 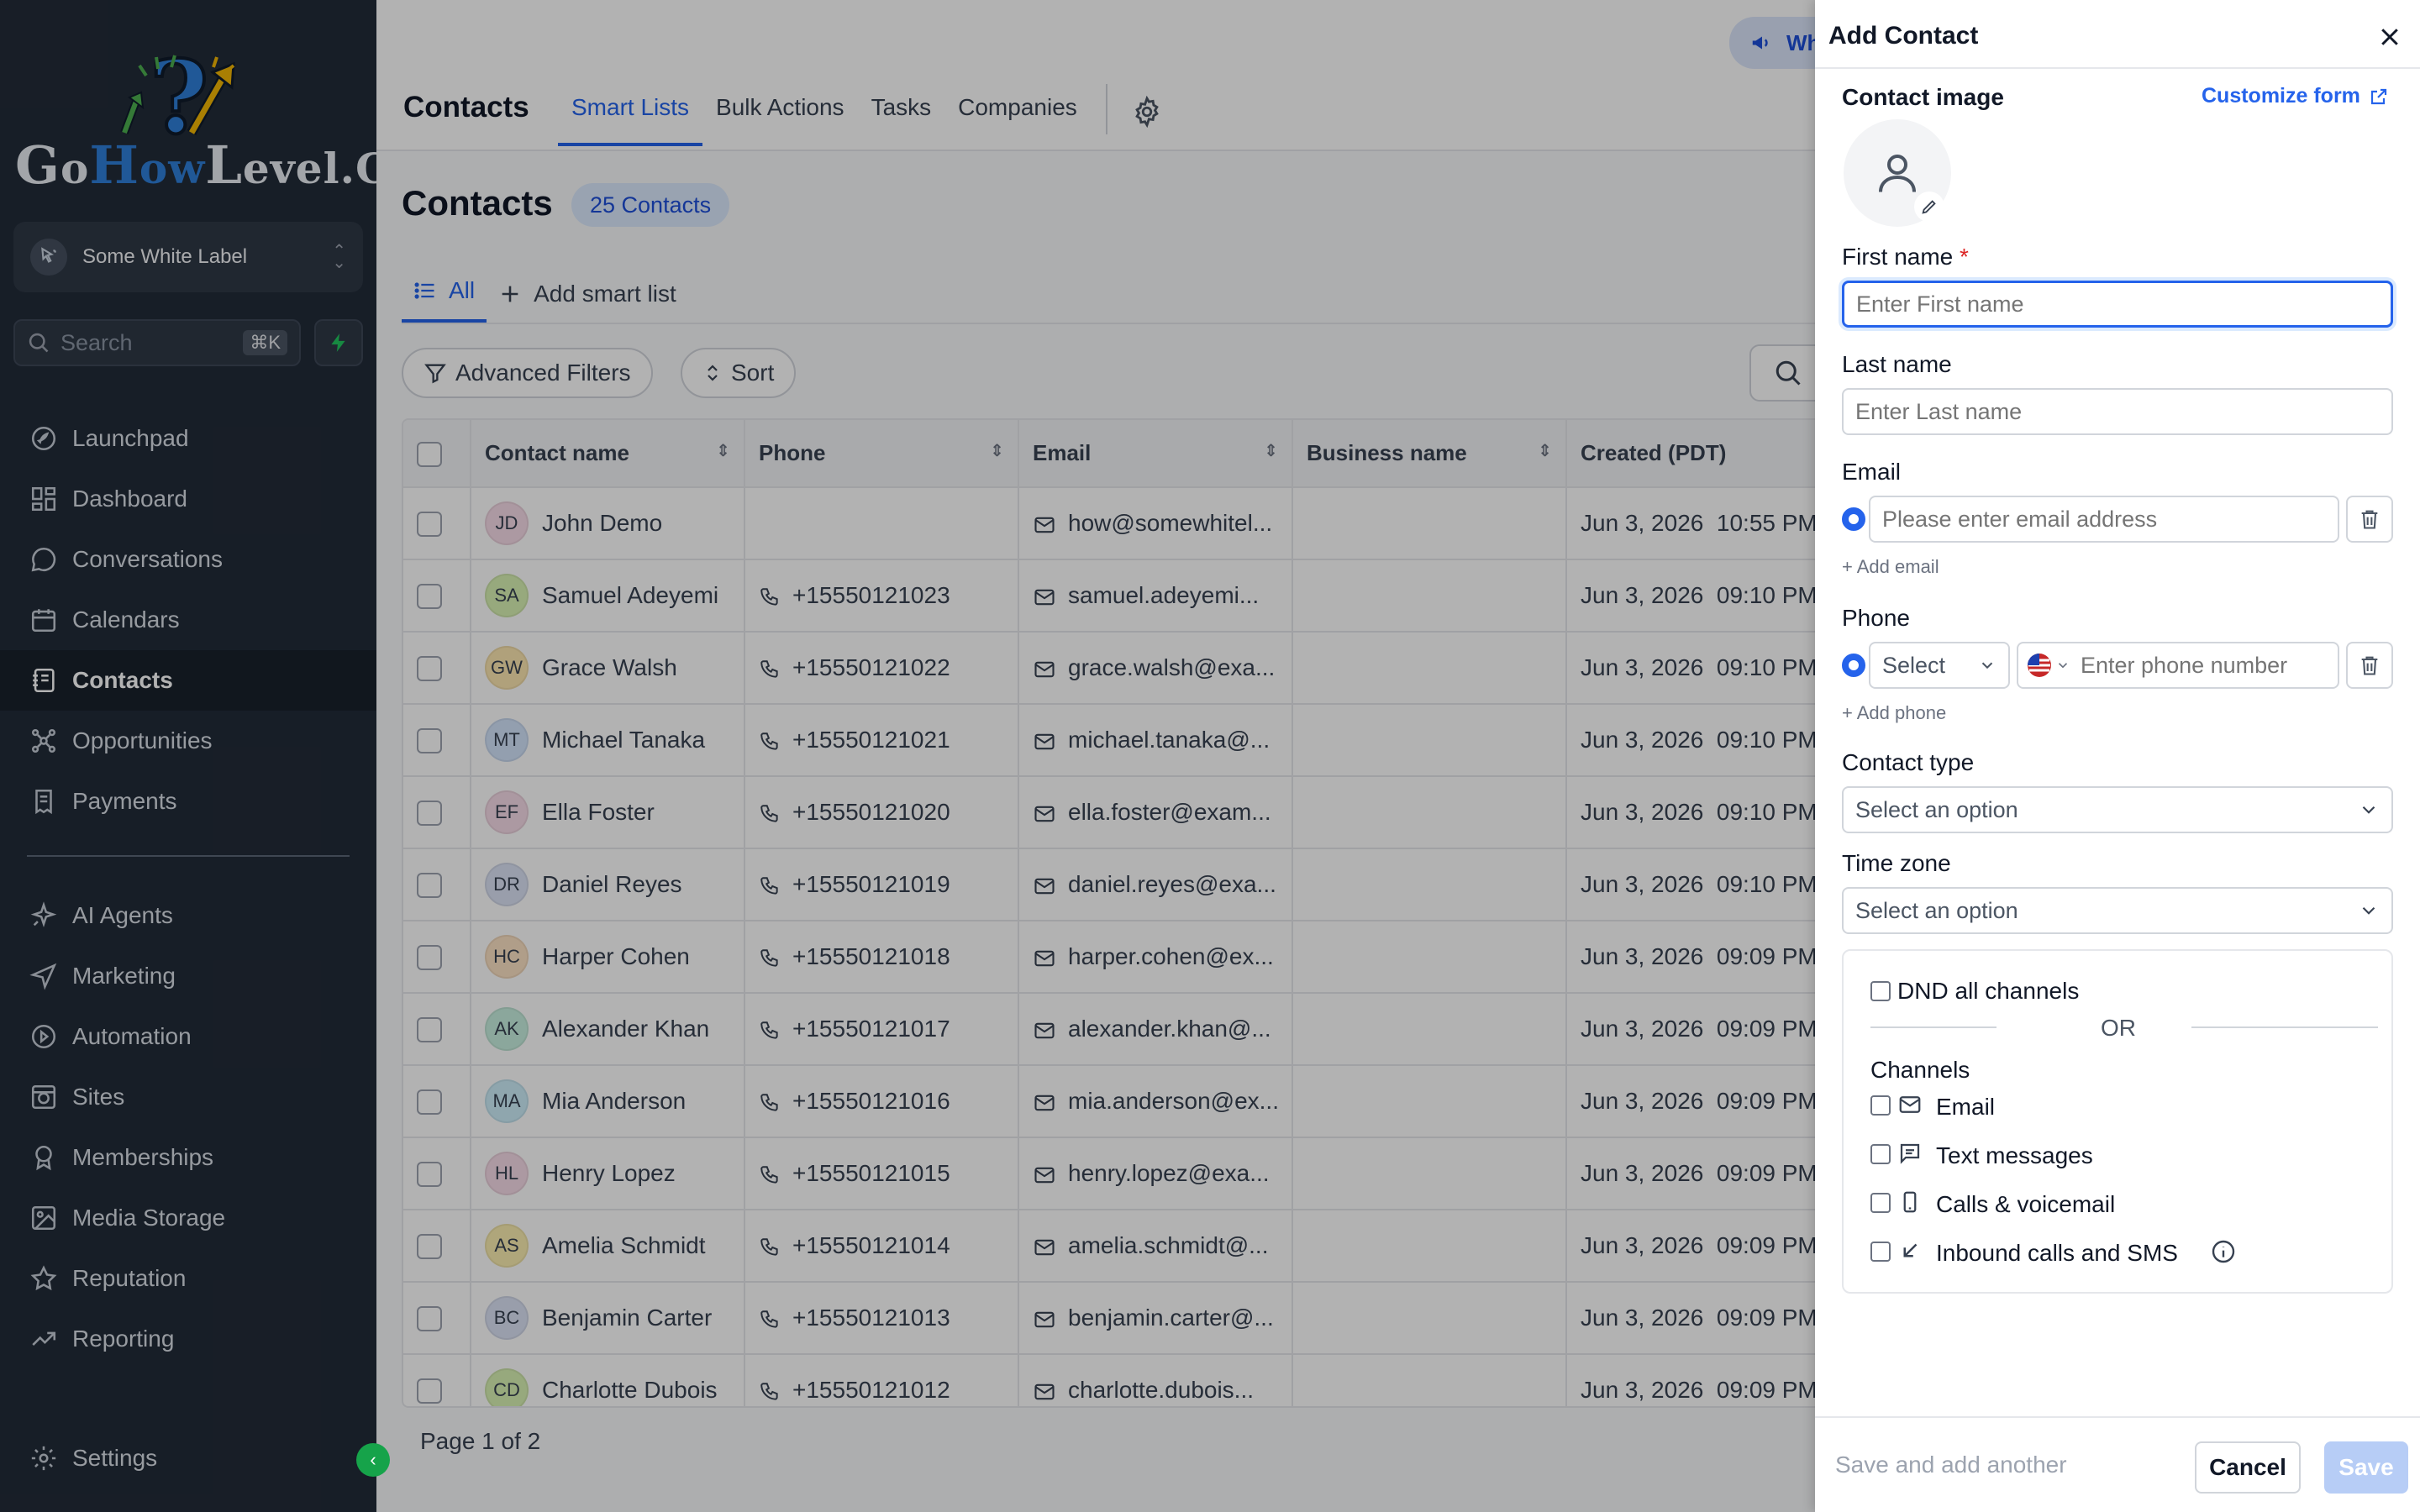 What do you see at coordinates (1898, 257) in the screenshot?
I see `first-name-label-text: First name` at bounding box center [1898, 257].